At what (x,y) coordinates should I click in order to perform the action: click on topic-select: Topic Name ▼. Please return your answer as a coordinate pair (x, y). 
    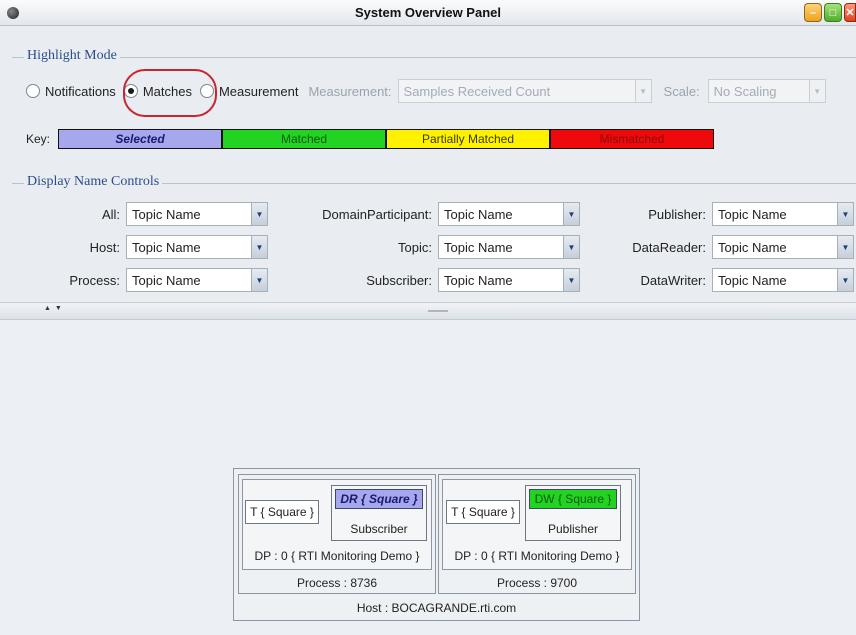
    Looking at the image, I should click on (509, 247).